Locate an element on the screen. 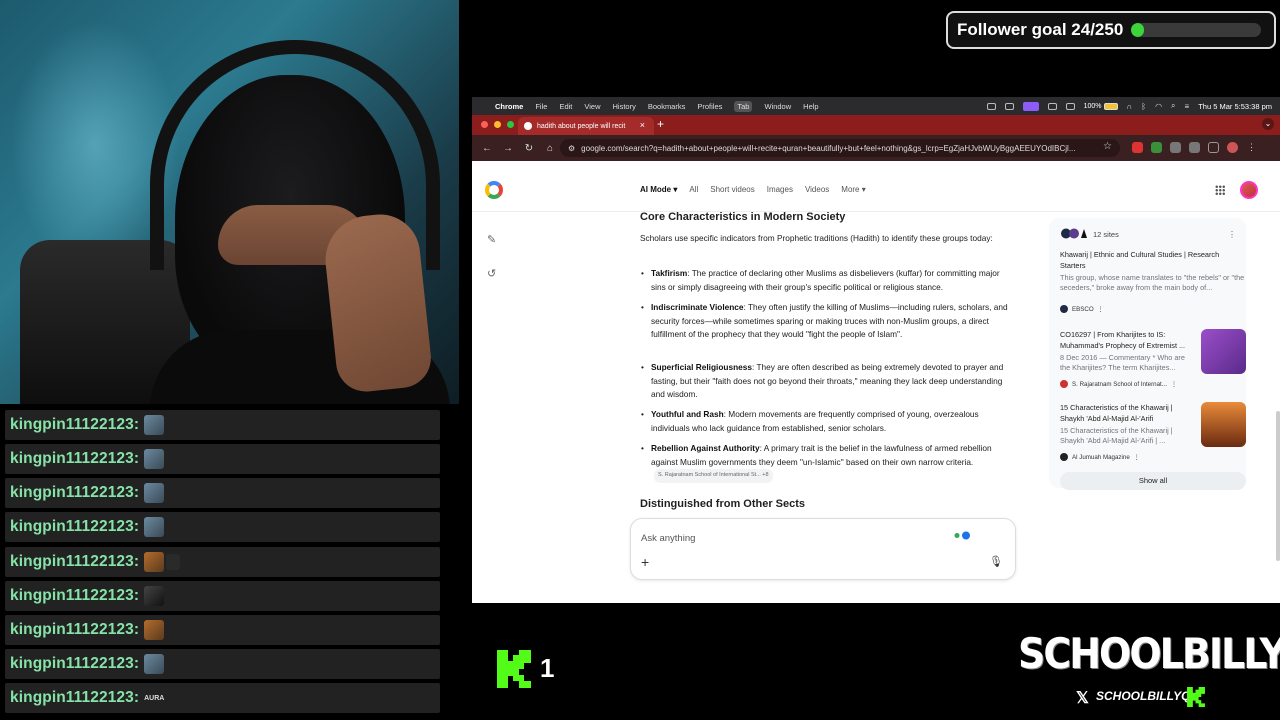 The height and width of the screenshot is (720, 1280). profile-avatar-icon is located at coordinates (1232, 147).